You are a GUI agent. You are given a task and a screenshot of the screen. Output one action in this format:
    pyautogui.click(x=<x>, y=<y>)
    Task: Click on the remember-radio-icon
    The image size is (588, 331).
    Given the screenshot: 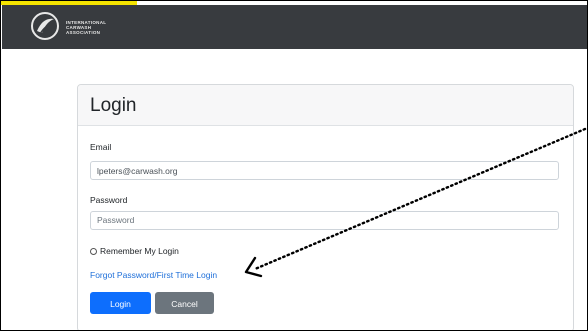 What is the action you would take?
    pyautogui.click(x=93, y=252)
    